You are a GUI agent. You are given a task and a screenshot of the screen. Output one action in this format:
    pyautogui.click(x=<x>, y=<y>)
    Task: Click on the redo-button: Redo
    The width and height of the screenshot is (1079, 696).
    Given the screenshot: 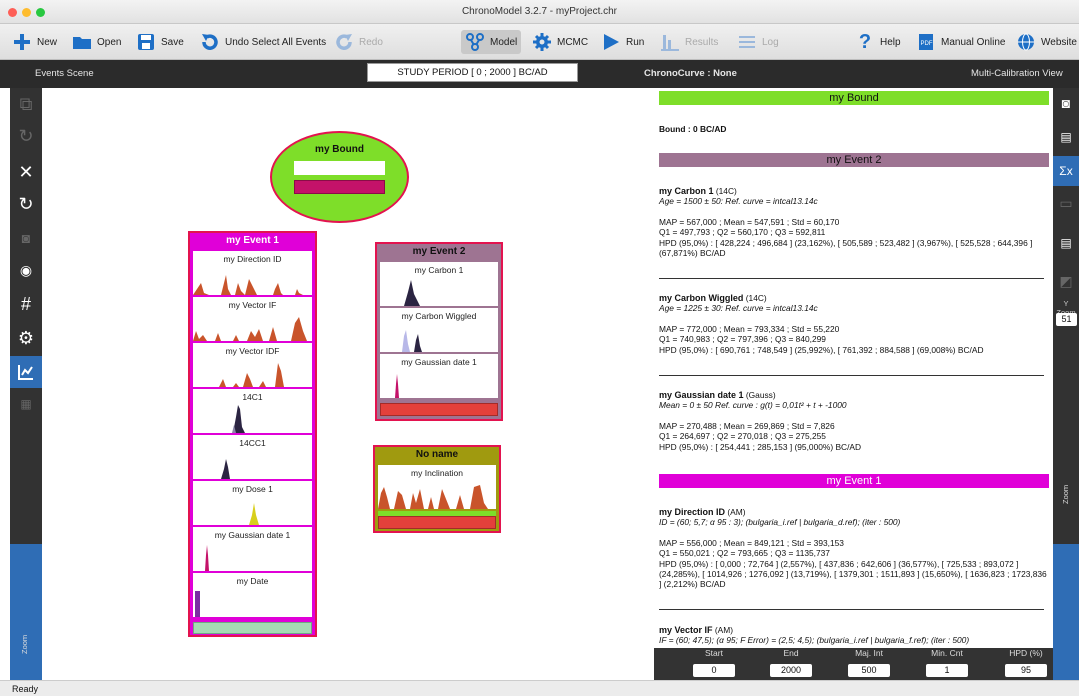 What is the action you would take?
    pyautogui.click(x=358, y=42)
    